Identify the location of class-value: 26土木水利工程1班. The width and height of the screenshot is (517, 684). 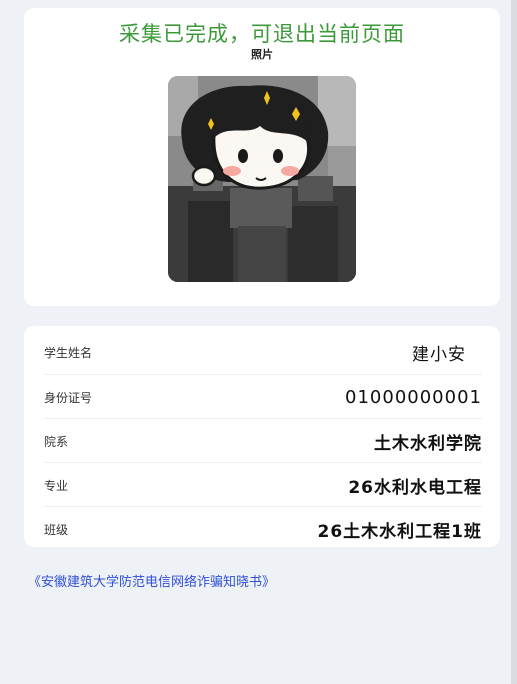
(399, 531).